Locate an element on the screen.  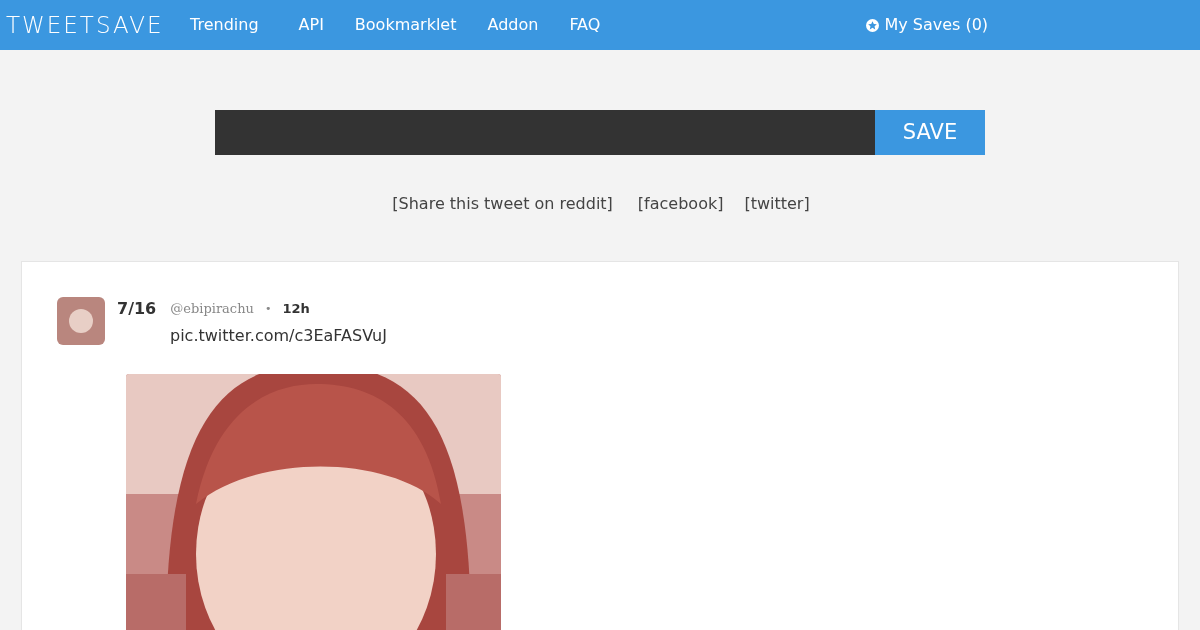
share-link: [Share this tweet on reddit] is located at coordinates (502, 204).